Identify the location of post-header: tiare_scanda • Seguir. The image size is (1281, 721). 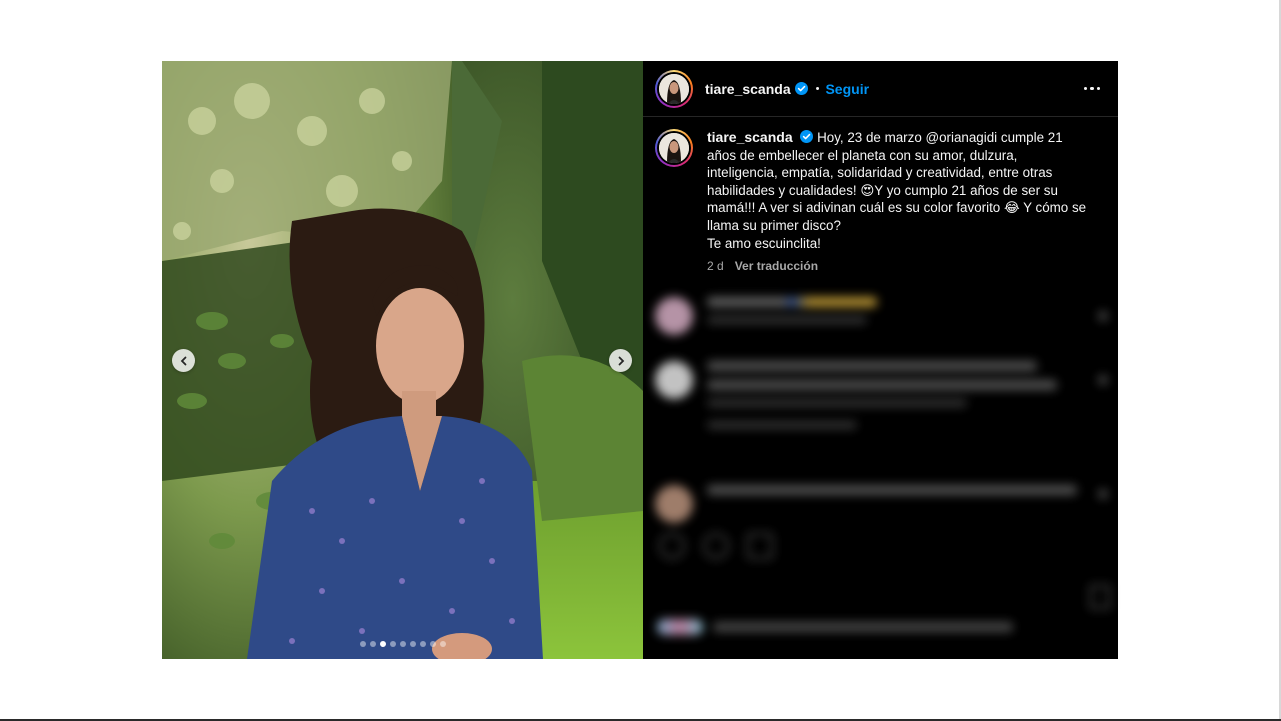
(880, 89).